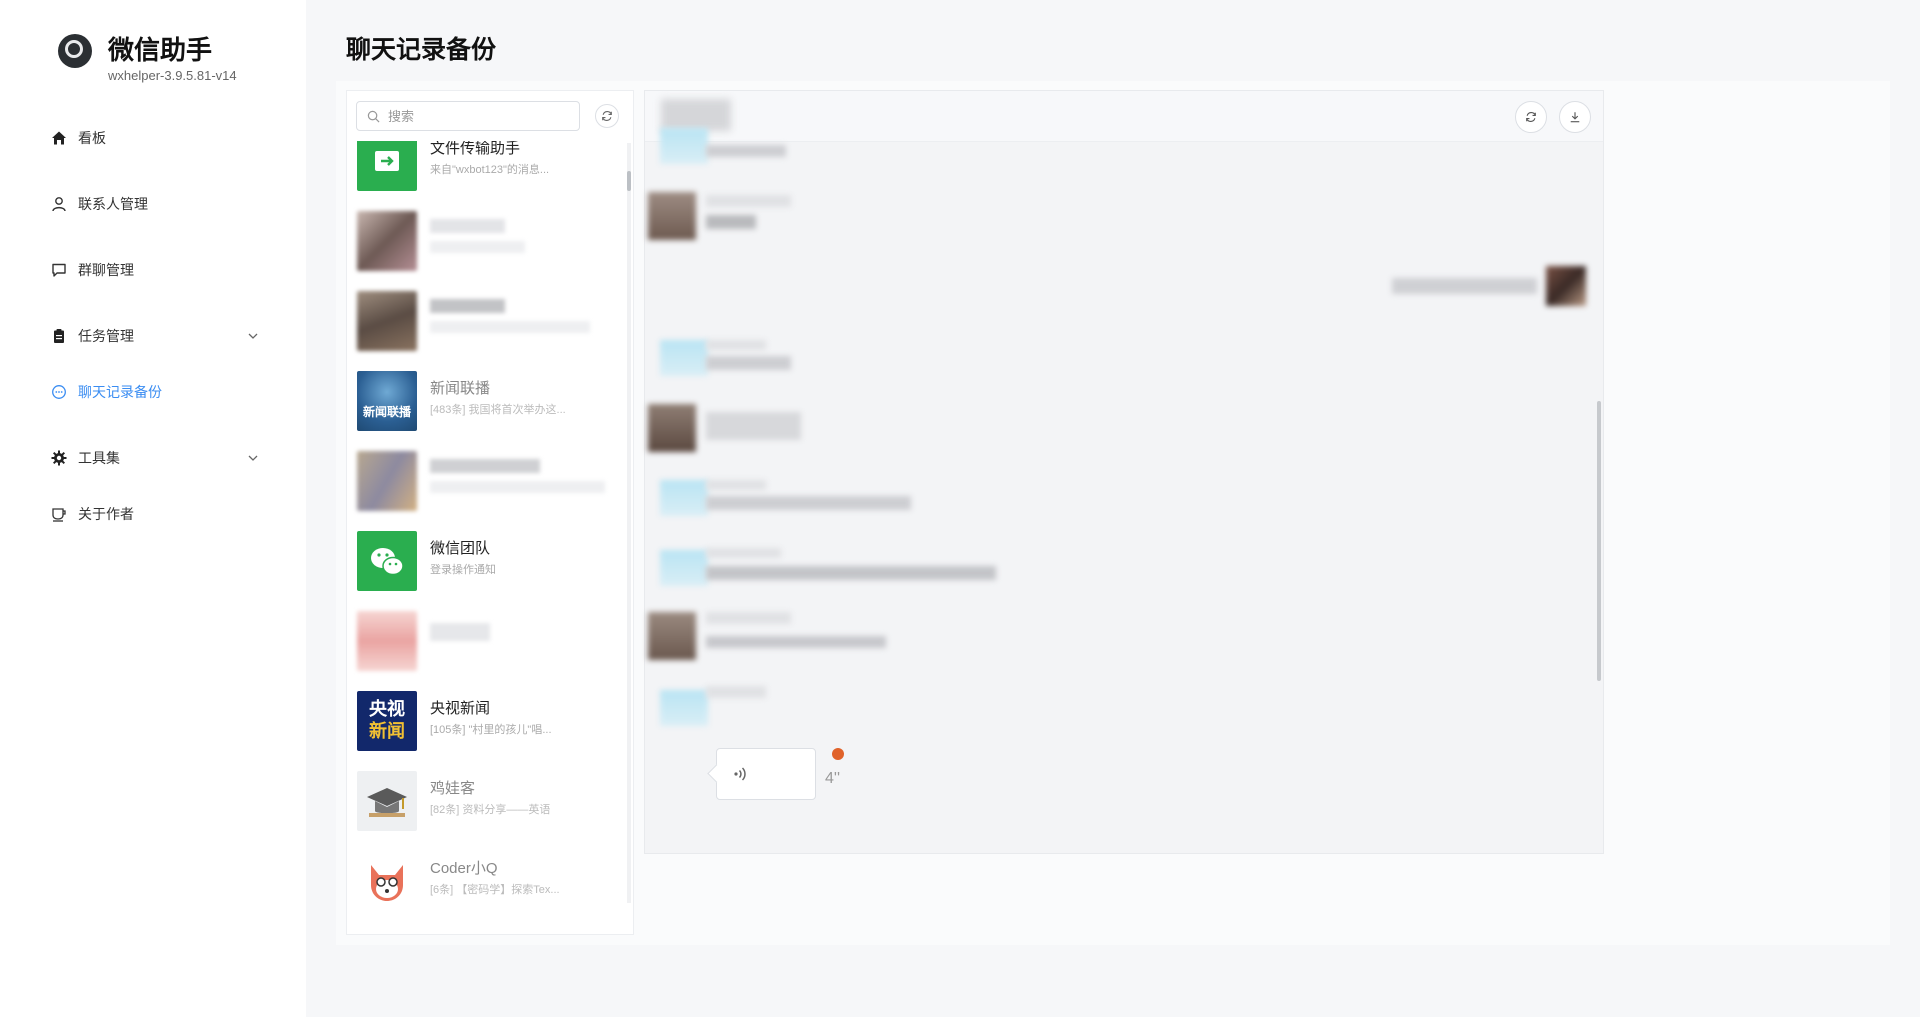 This screenshot has height=1017, width=1920. What do you see at coordinates (387, 731) in the screenshot?
I see `cctv-news-logo-text: 新闻` at bounding box center [387, 731].